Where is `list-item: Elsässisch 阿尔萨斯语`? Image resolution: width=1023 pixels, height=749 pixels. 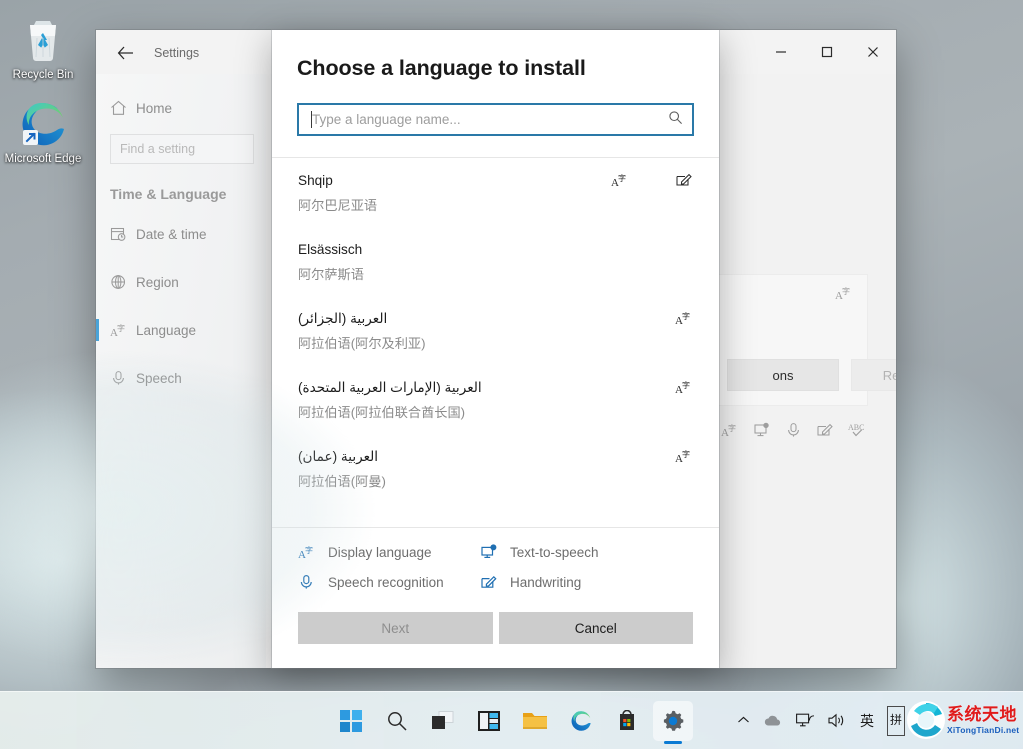
list-item: Elsässisch 阿尔萨斯语 is located at coordinates (495, 261).